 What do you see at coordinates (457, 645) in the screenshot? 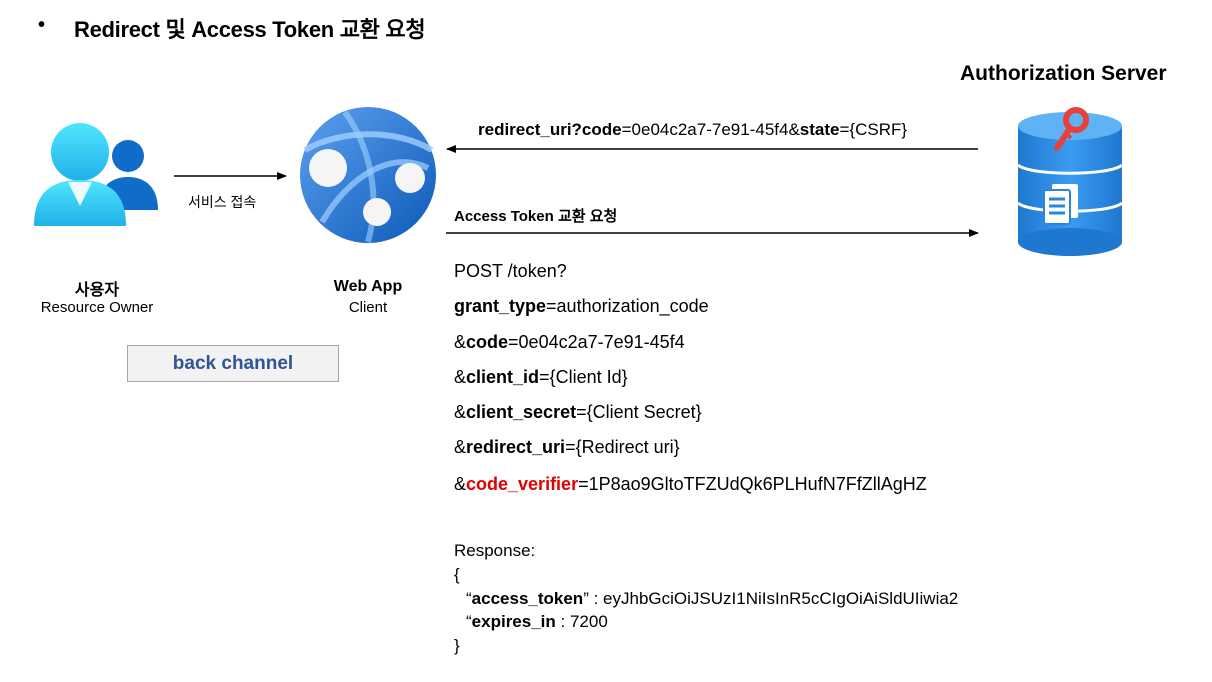
I see `response-close-brace: }` at bounding box center [457, 645].